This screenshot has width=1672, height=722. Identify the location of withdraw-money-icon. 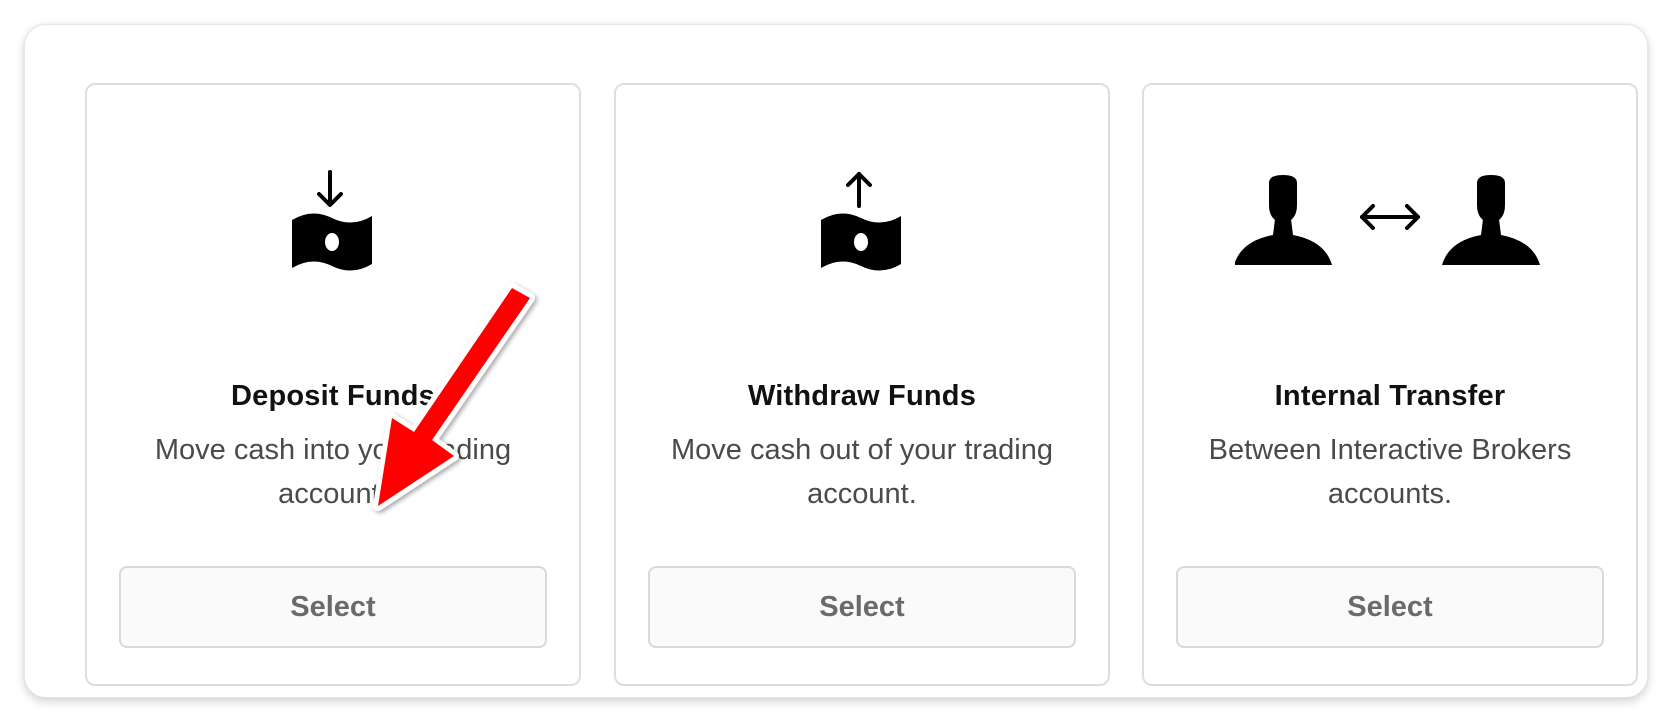
(862, 225).